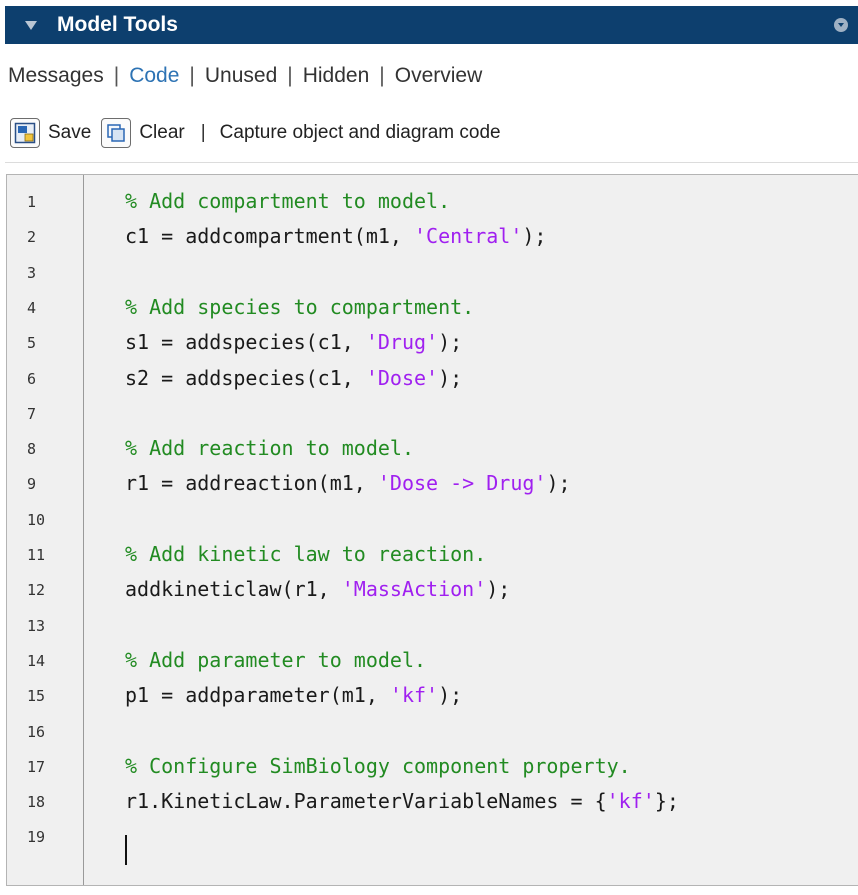  Describe the element at coordinates (31, 25) in the screenshot. I see `triangle-down-icon` at that location.